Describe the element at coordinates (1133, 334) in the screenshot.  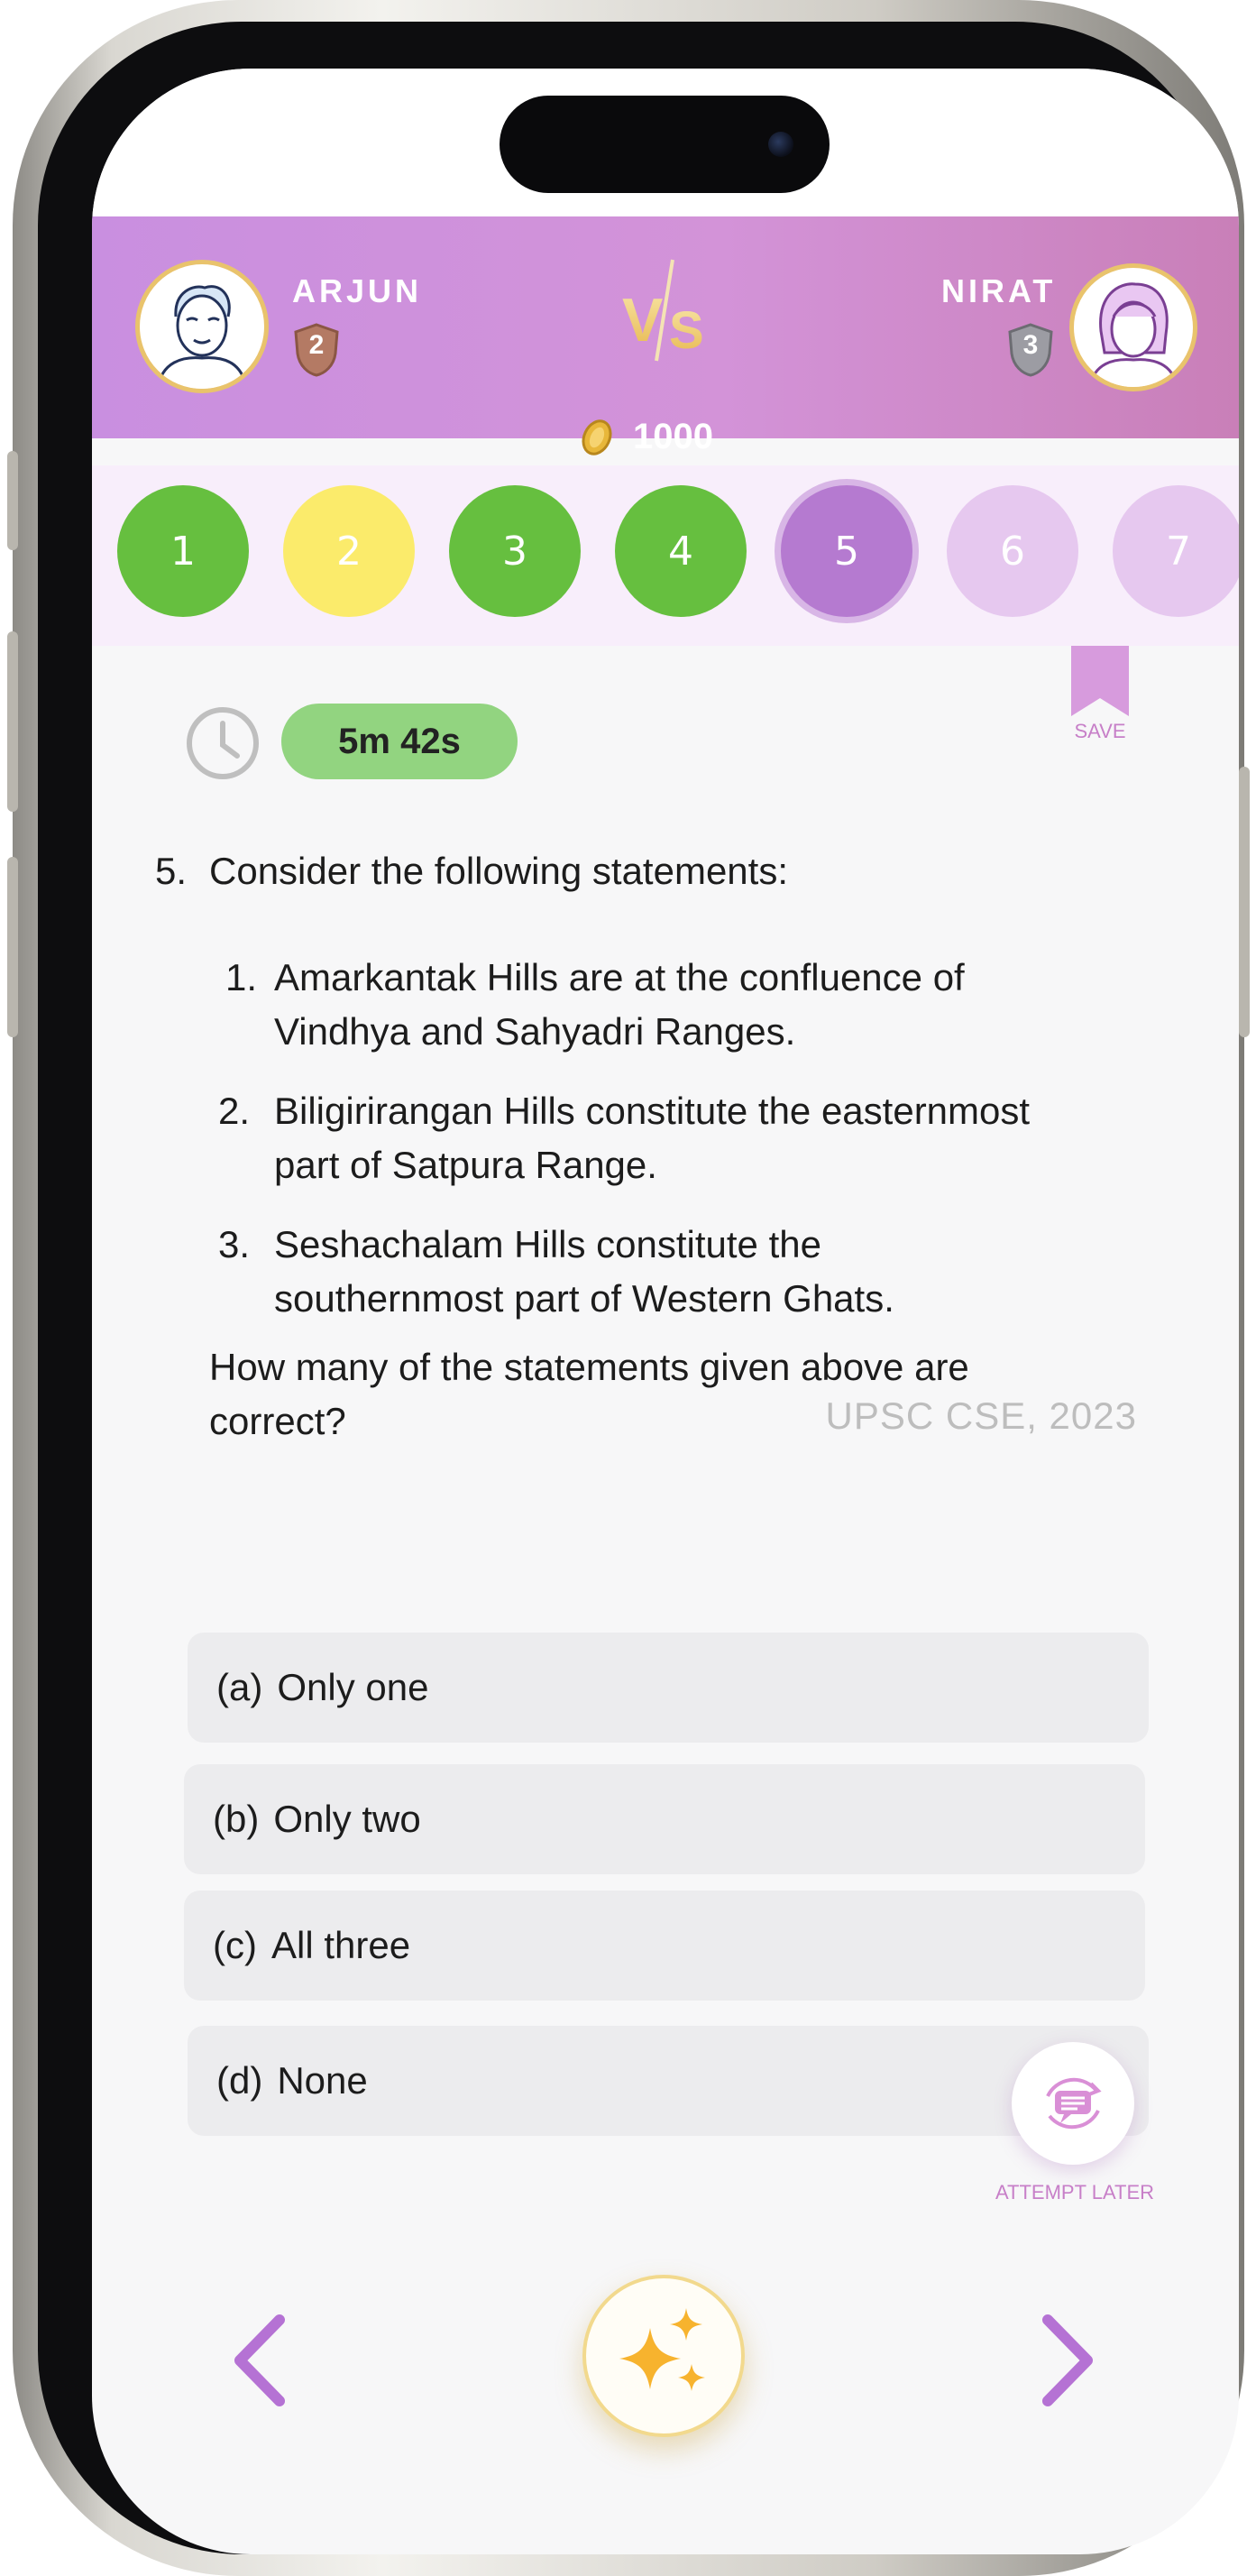
I see `female-avatar-icon` at that location.